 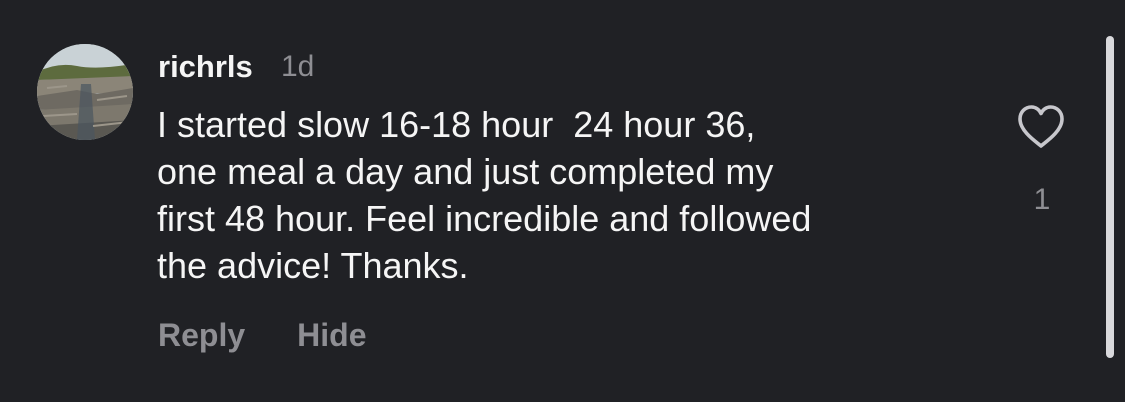 What do you see at coordinates (1042, 199) in the screenshot?
I see `like-count: 1` at bounding box center [1042, 199].